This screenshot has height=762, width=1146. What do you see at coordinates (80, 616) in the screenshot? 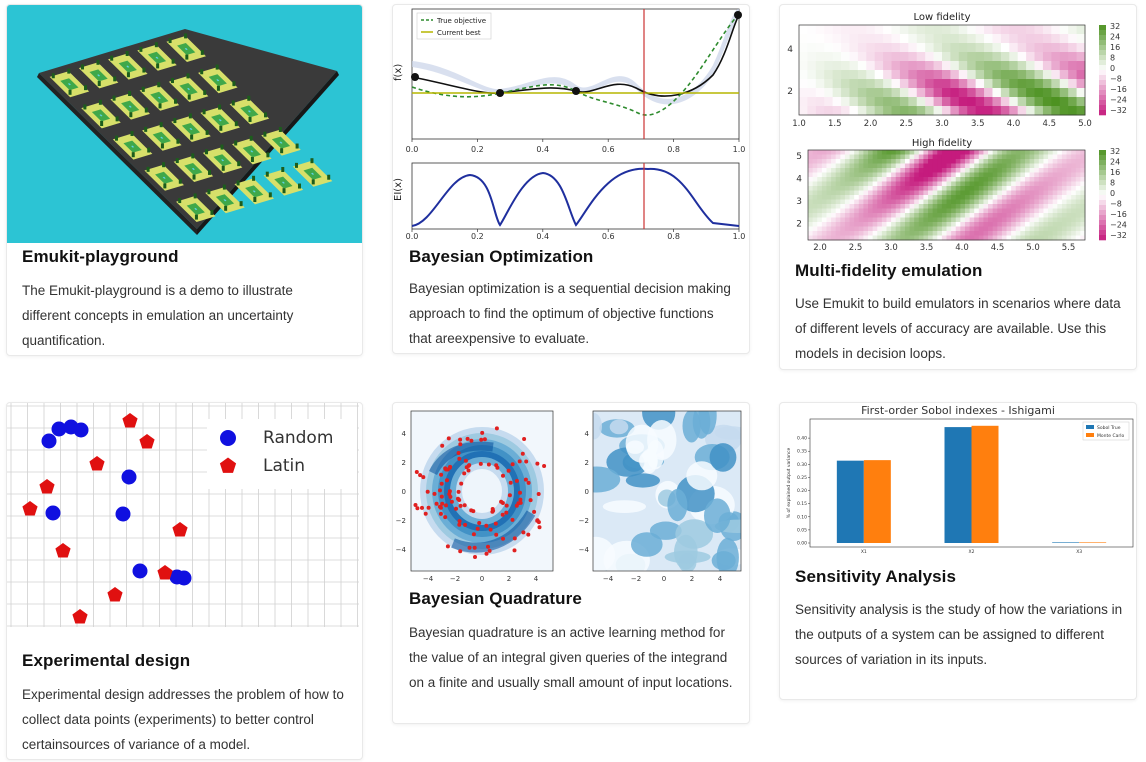
I see `latin-point` at bounding box center [80, 616].